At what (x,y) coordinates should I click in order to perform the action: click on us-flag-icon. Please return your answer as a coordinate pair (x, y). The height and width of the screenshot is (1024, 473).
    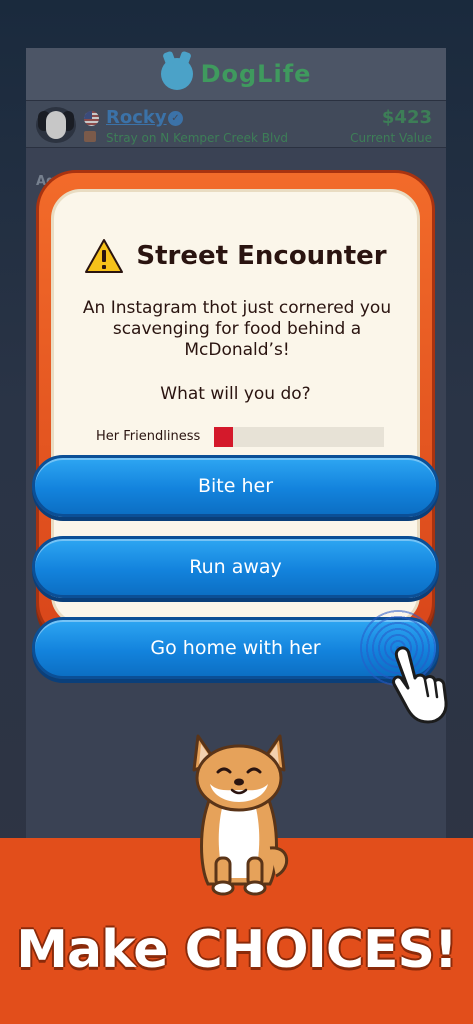
    Looking at the image, I should click on (91, 118).